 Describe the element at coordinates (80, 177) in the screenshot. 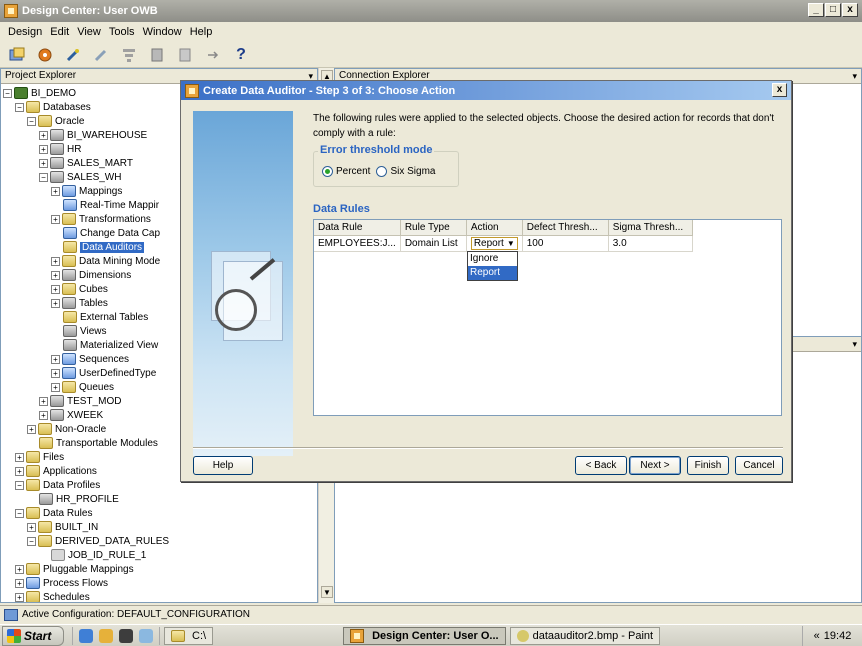

I see `tree-node-sales-wh: − SALES_WH` at that location.